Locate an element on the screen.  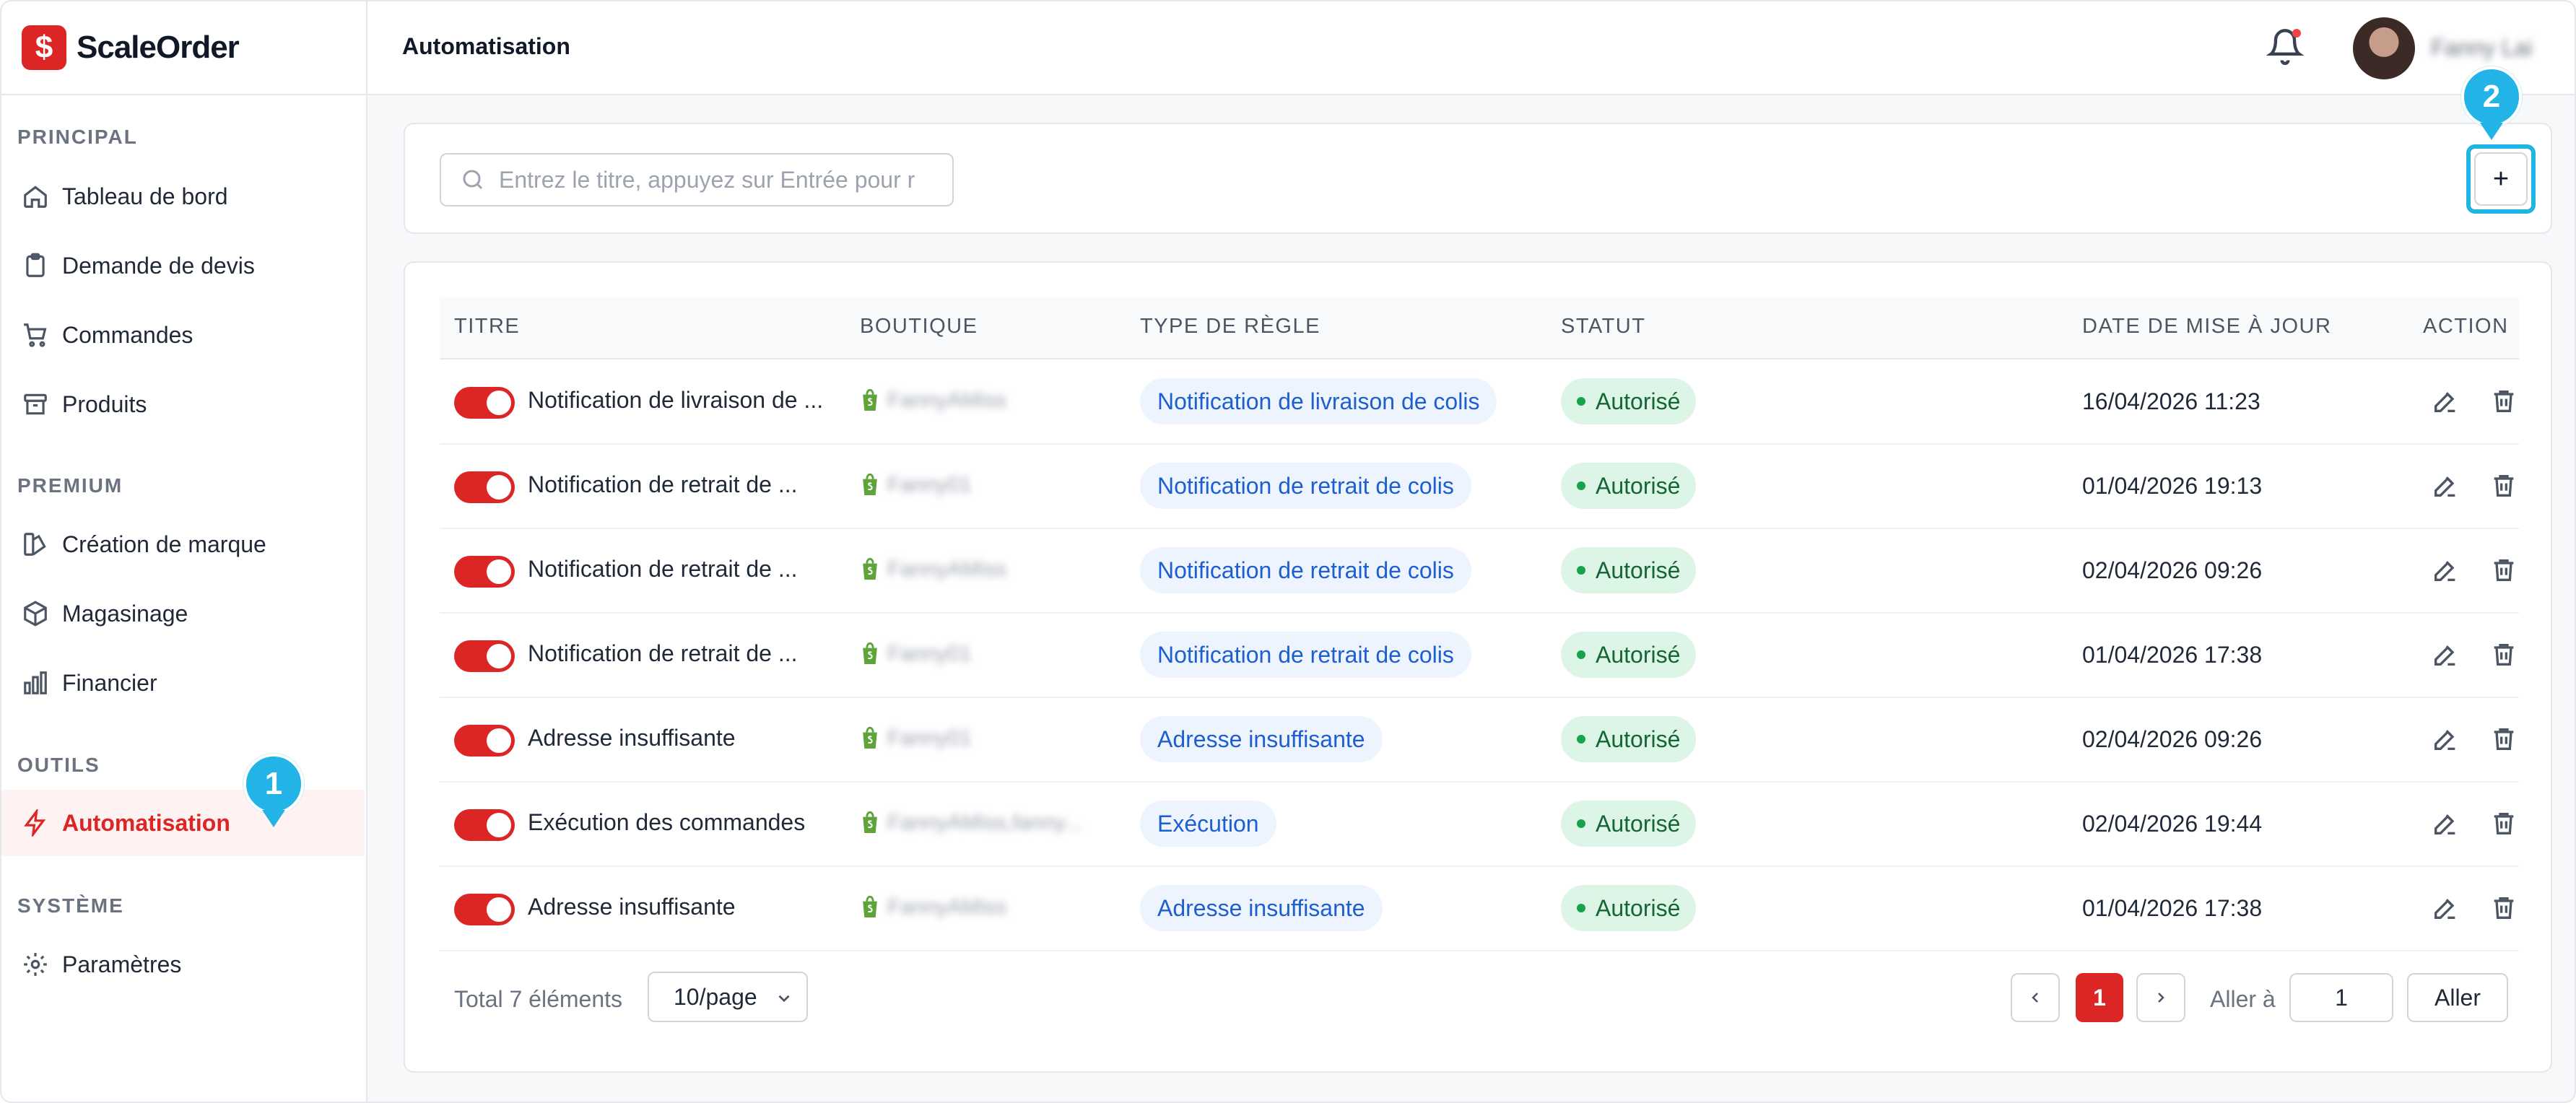
page-1-button: 1 is located at coordinates (2099, 997).